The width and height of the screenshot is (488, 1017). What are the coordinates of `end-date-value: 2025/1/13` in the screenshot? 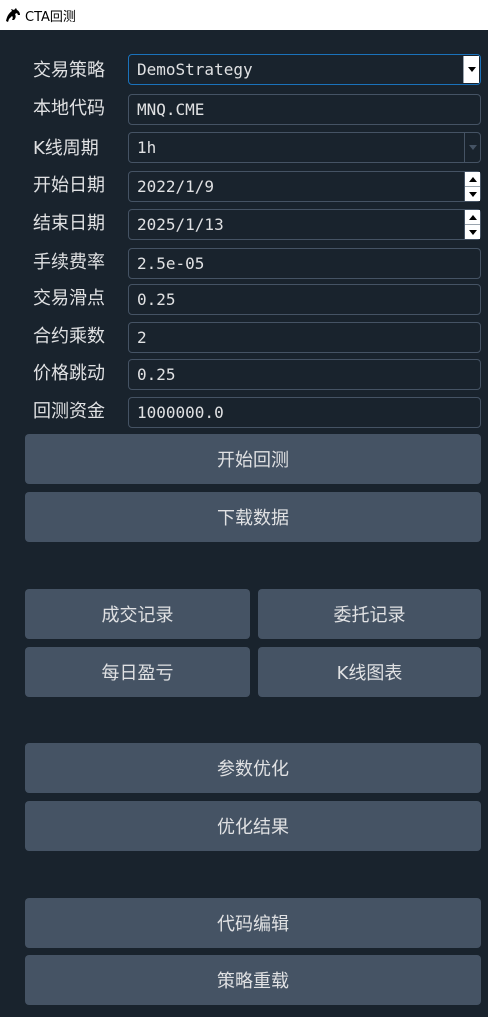 It's located at (180, 224).